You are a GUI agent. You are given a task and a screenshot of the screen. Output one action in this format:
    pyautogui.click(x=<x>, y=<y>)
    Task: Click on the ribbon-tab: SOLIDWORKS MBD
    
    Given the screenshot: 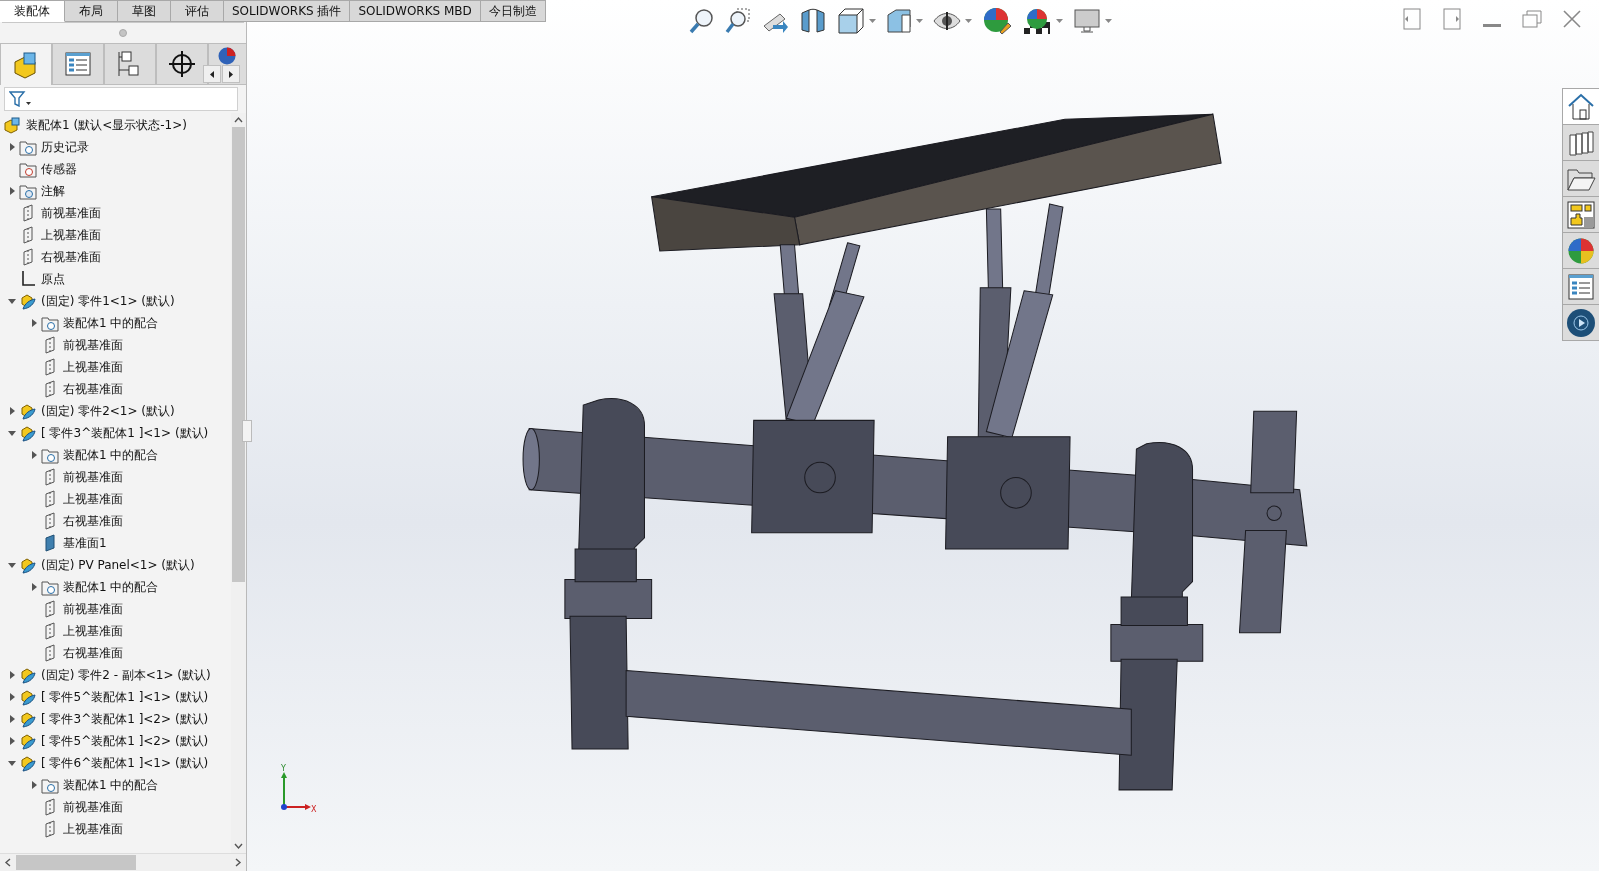 What is the action you would take?
    pyautogui.click(x=415, y=11)
    